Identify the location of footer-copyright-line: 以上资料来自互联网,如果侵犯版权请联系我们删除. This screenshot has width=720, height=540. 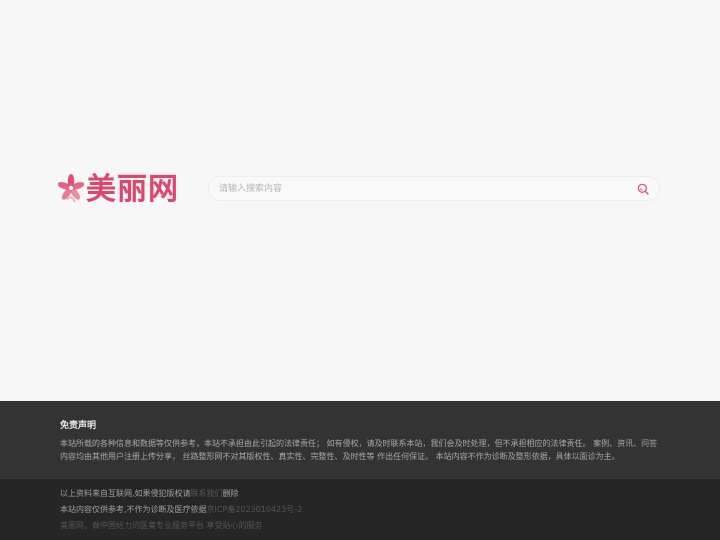
(149, 493).